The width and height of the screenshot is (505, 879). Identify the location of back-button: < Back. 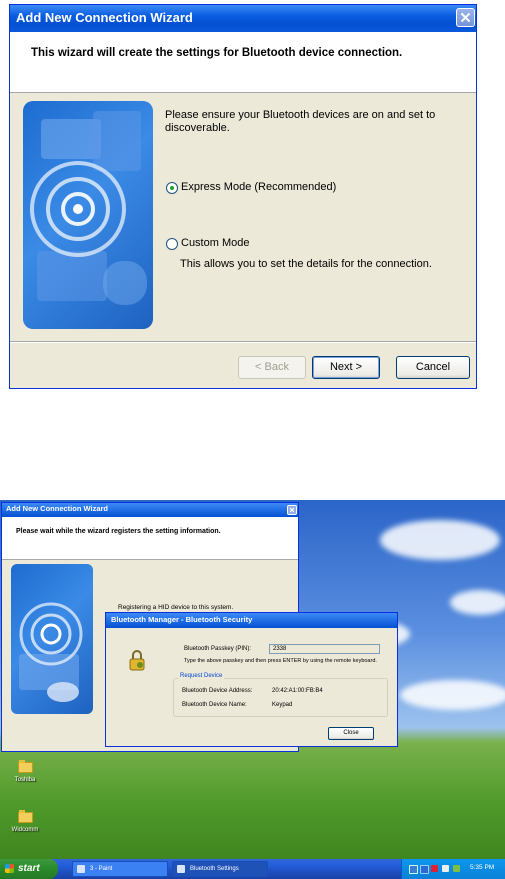
(272, 367).